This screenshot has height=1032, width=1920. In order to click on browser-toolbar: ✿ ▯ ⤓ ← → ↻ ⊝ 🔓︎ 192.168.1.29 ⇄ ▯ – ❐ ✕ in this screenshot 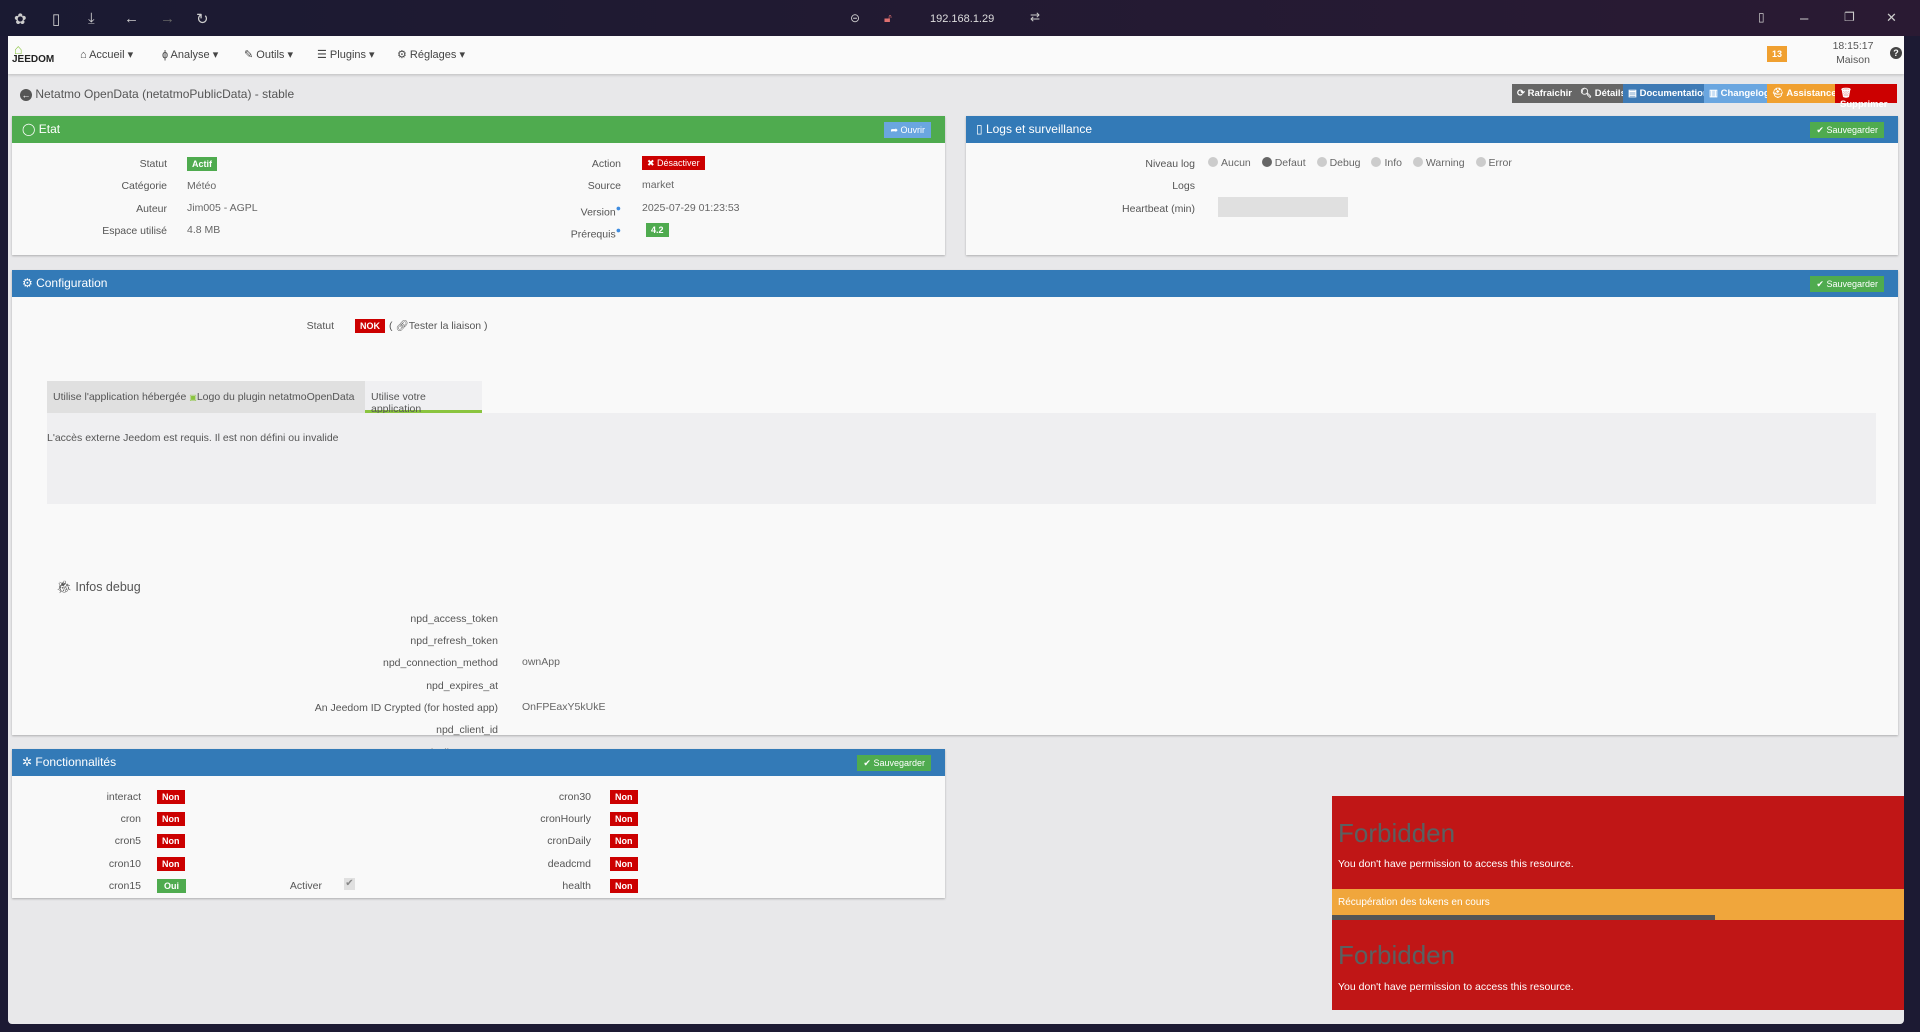, I will do `click(960, 18)`.